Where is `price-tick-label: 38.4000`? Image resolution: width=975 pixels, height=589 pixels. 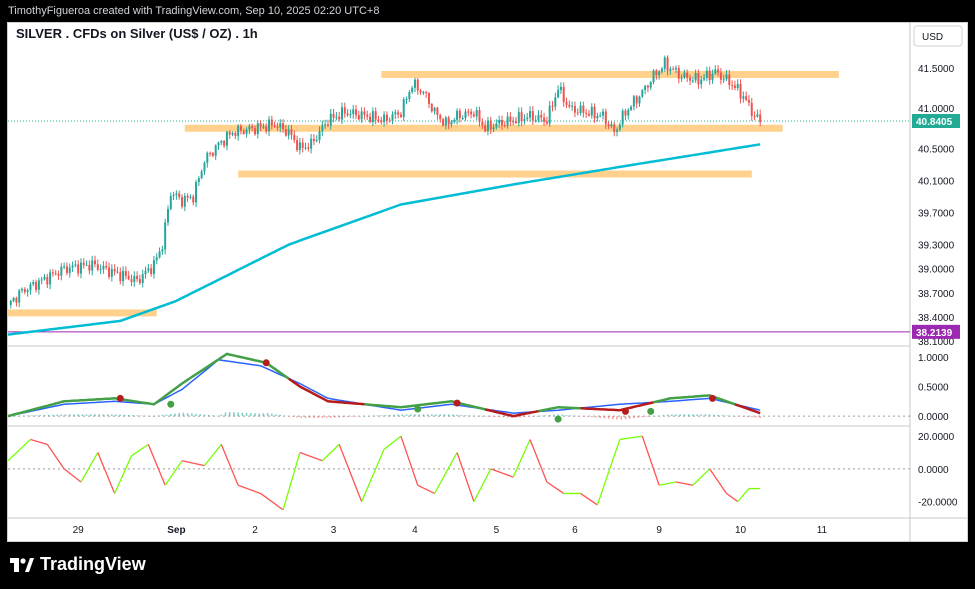 price-tick-label: 38.4000 is located at coordinates (936, 318).